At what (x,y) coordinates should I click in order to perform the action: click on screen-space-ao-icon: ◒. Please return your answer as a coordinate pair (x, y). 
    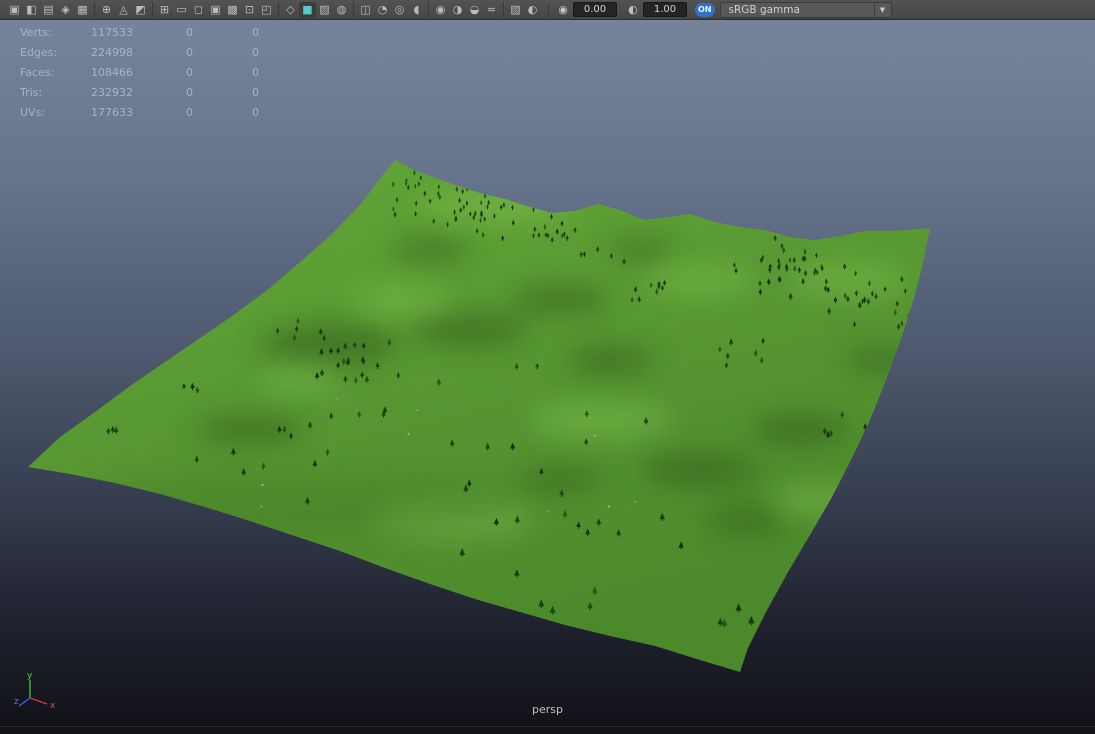
    Looking at the image, I should click on (474, 10).